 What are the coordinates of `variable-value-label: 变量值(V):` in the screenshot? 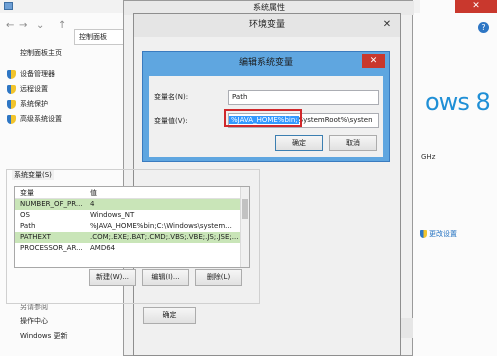 It's located at (171, 121).